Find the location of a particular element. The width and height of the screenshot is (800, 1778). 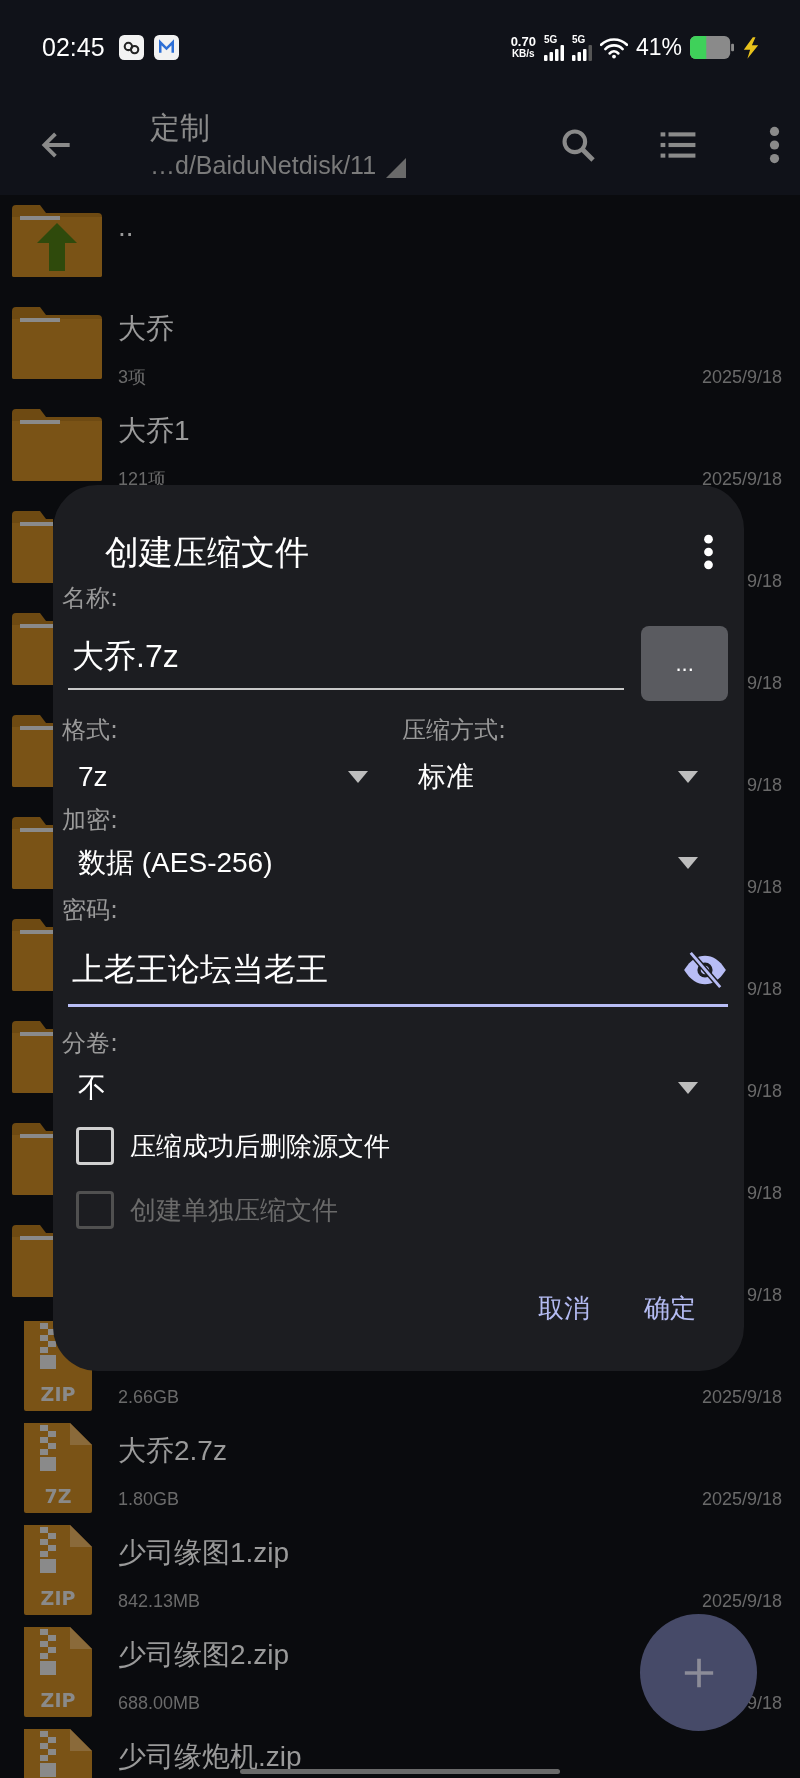

file-name: .. is located at coordinates (126, 227).